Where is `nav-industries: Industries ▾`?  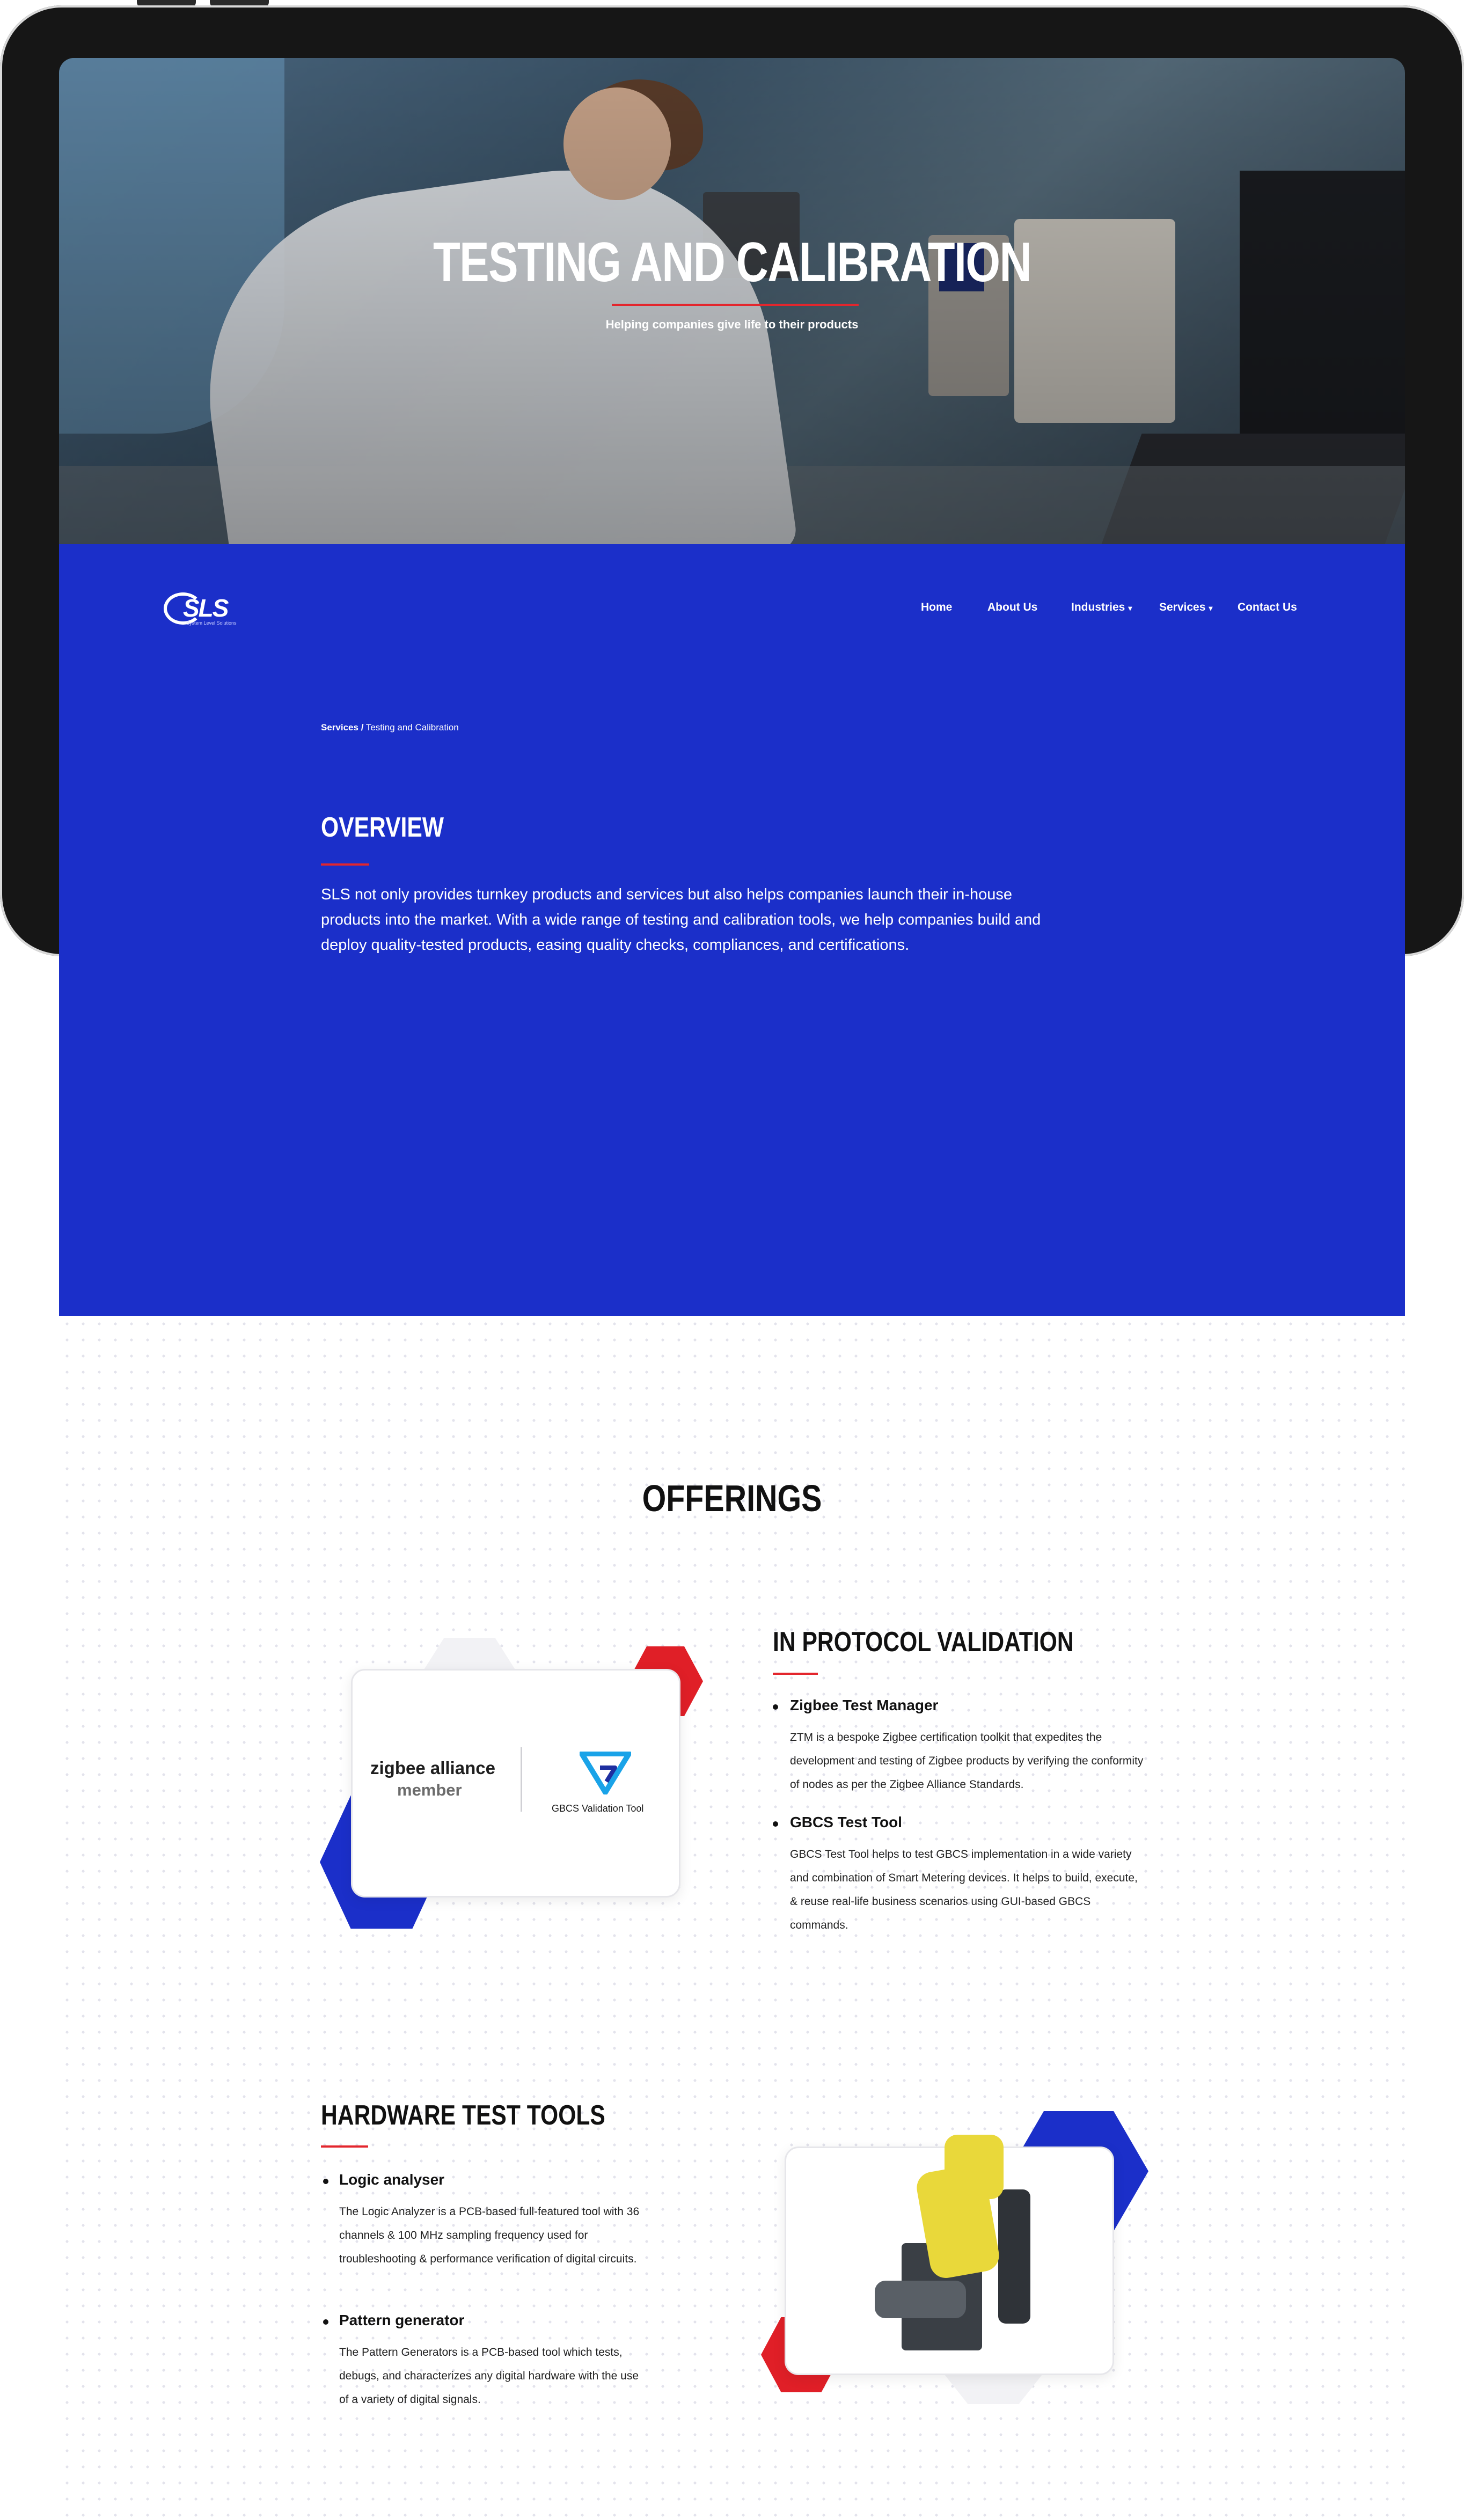 nav-industries: Industries ▾ is located at coordinates (1101, 607).